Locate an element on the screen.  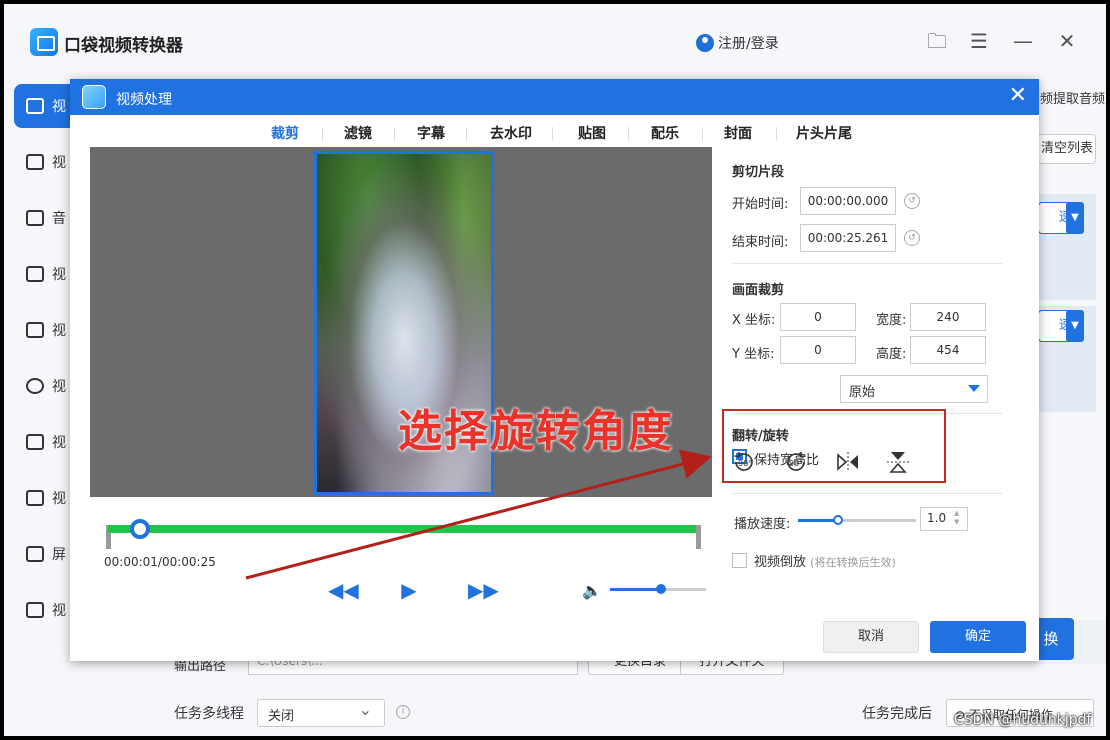
dialog-titlebar: 视频处理 ✕ is located at coordinates (554, 97).